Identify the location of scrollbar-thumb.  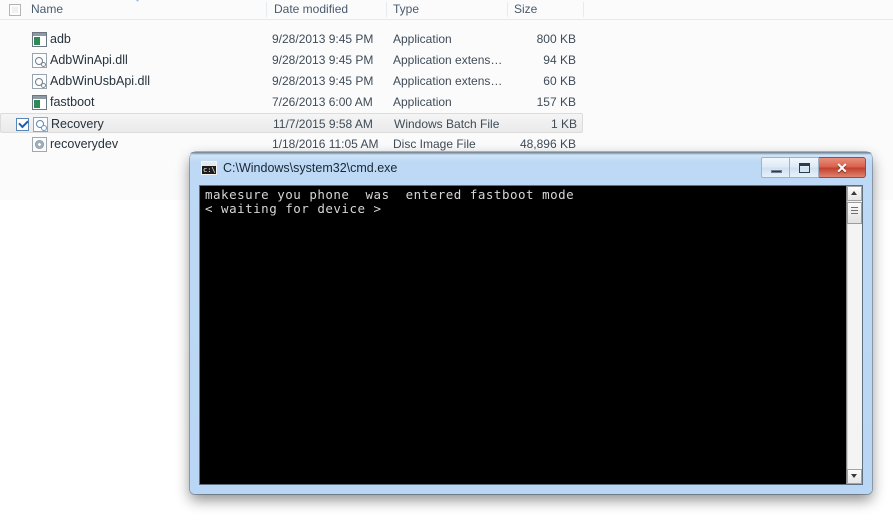
(854, 213).